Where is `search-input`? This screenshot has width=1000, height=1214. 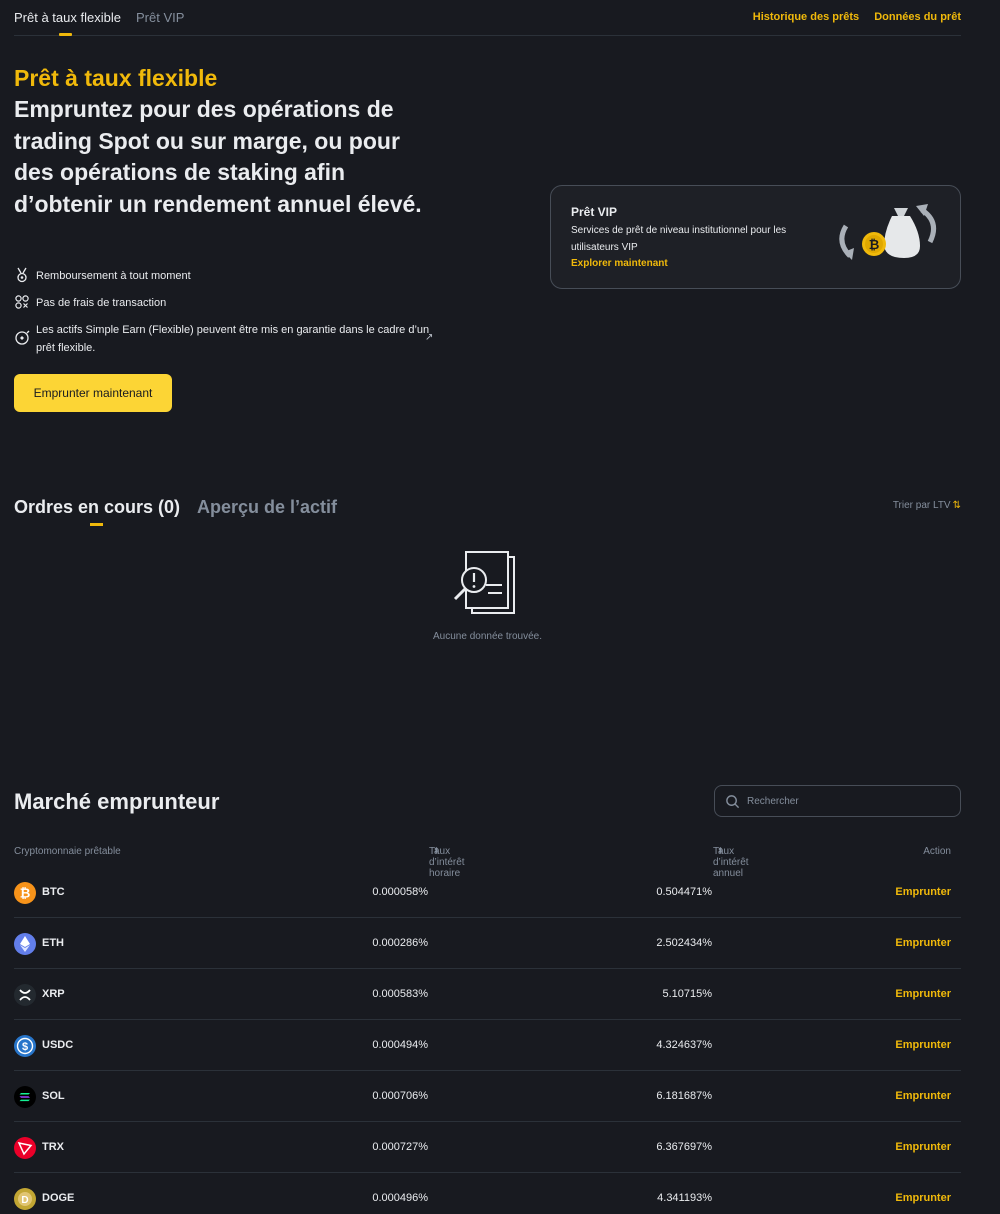 search-input is located at coordinates (847, 801).